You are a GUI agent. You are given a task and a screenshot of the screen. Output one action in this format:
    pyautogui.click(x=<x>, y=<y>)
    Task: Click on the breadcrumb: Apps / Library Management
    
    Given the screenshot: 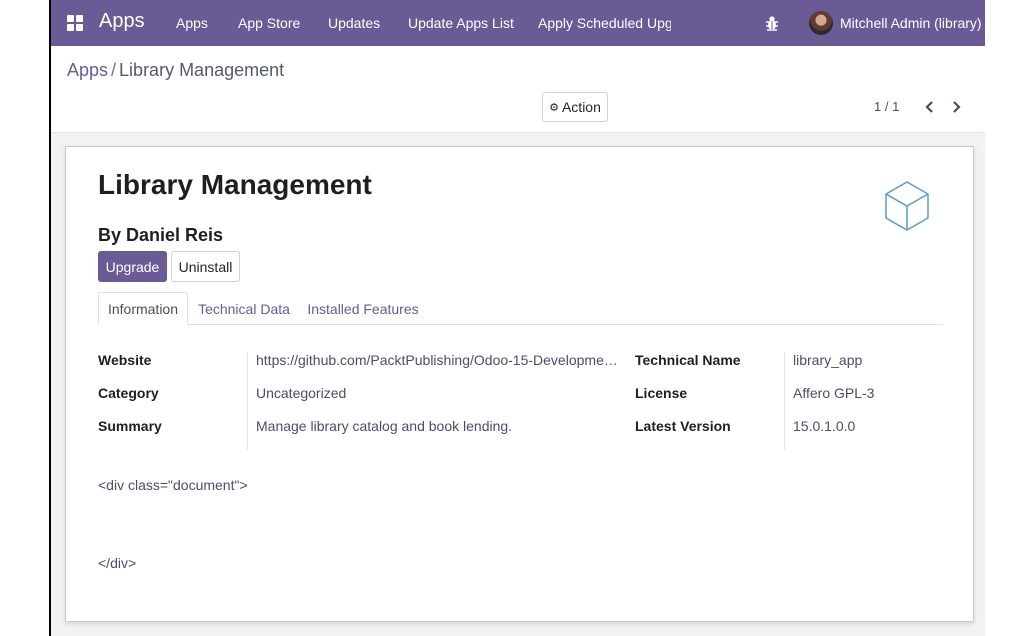 What is the action you would take?
    pyautogui.click(x=175, y=70)
    